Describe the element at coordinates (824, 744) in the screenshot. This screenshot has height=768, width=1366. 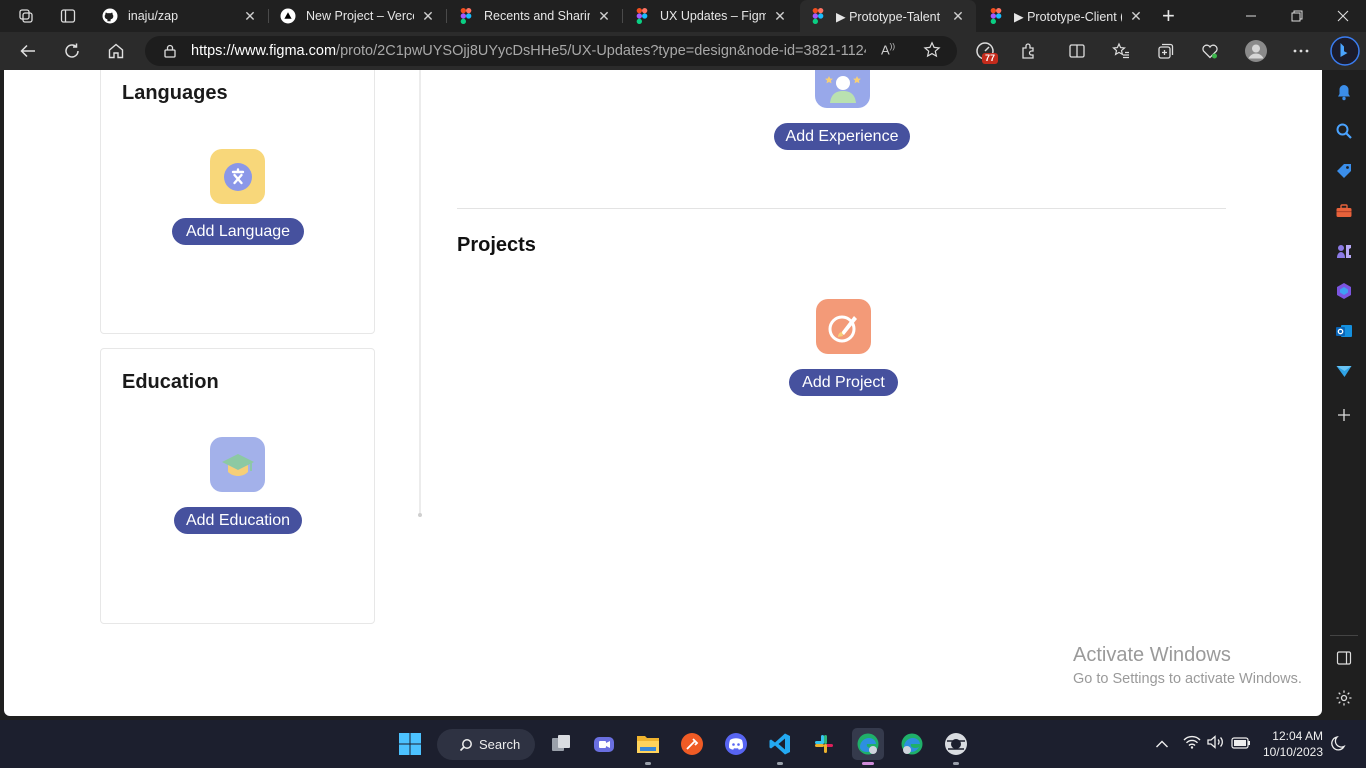
I see `slack-icon` at that location.